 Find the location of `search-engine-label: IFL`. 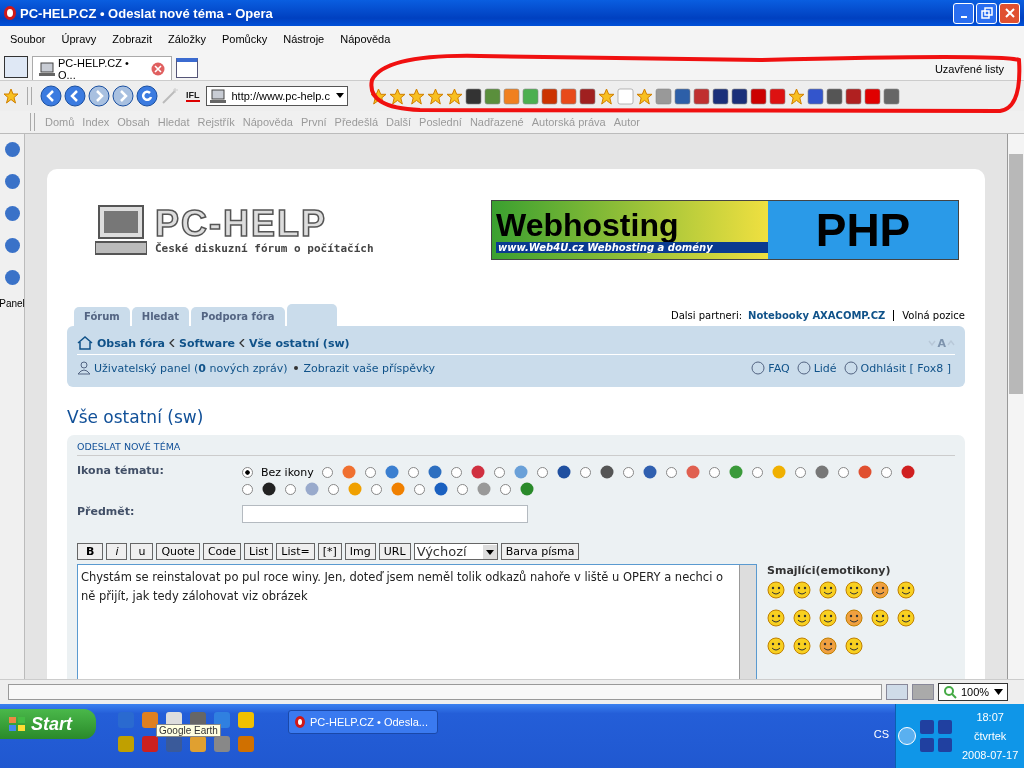

search-engine-label: IFL is located at coordinates (193, 96).